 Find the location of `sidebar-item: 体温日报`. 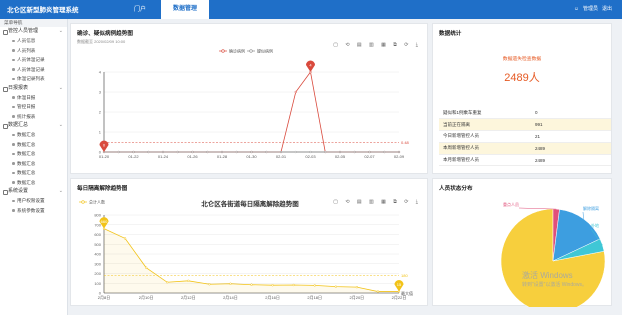

sidebar-item: 体温日报 is located at coordinates (33, 98).